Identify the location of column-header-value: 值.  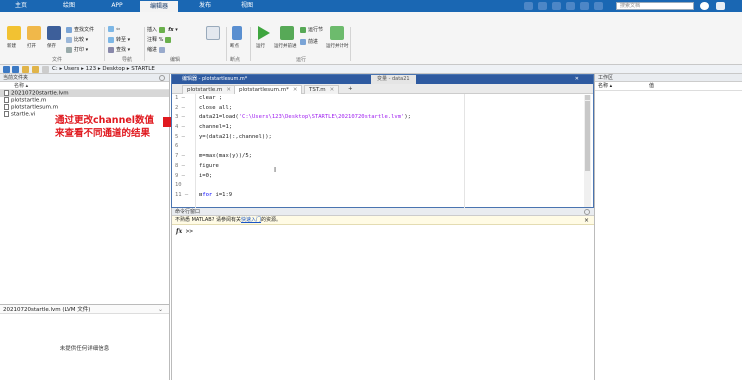
(651, 86).